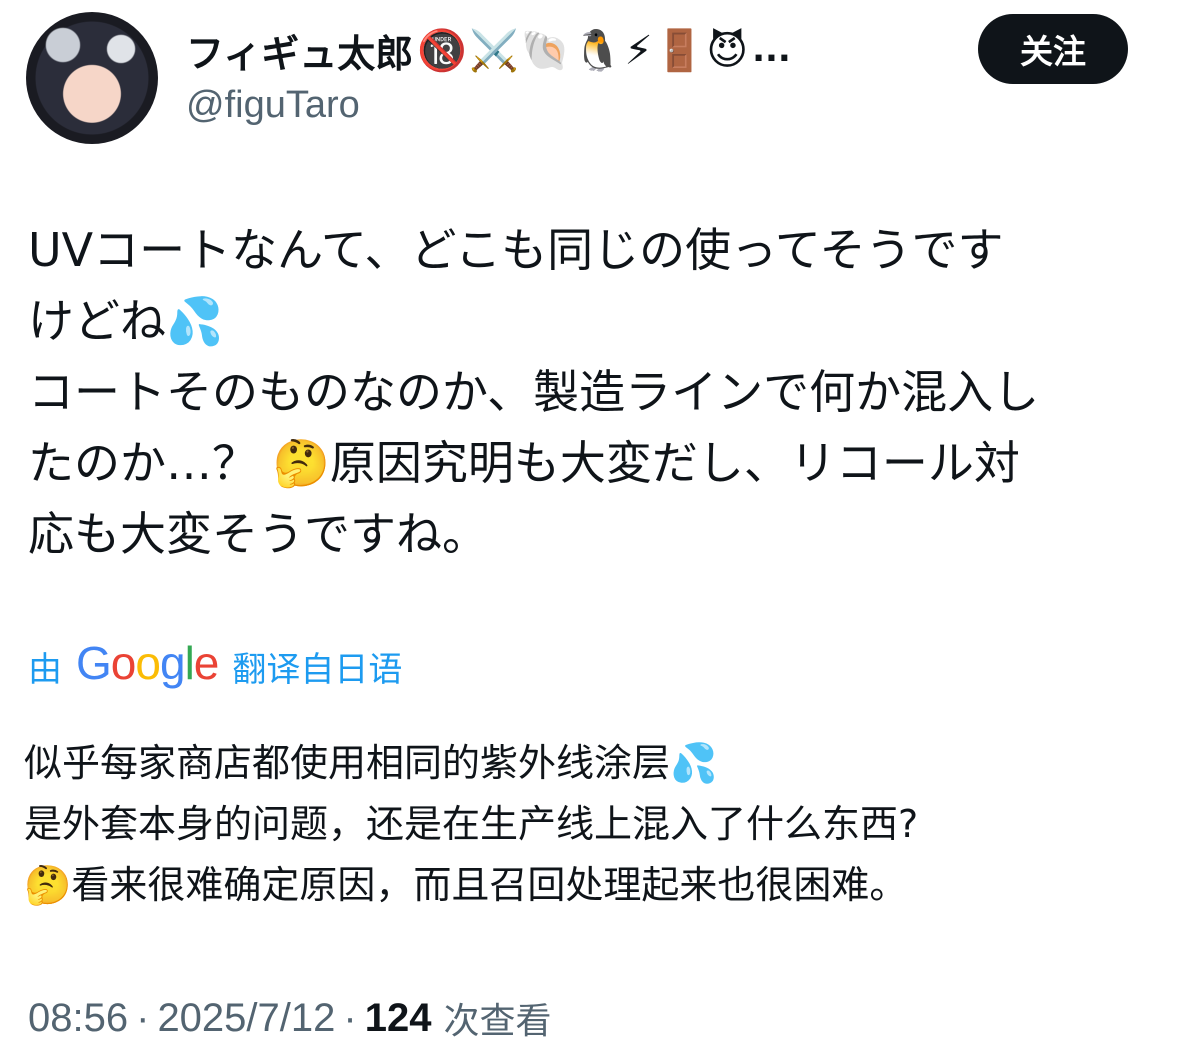  Describe the element at coordinates (584, 50) in the screenshot. I see `author-badge-emojis: 🔞⚔️🐚🐧⚡🚪😈` at that location.